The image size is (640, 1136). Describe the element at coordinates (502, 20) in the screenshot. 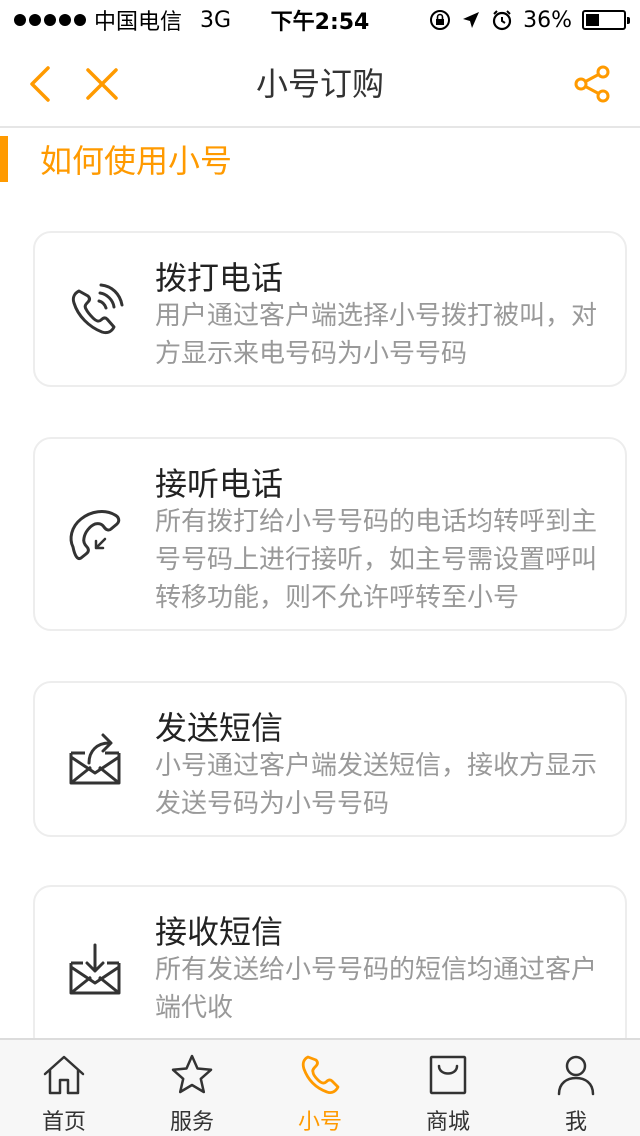

I see `alarm-icon` at that location.